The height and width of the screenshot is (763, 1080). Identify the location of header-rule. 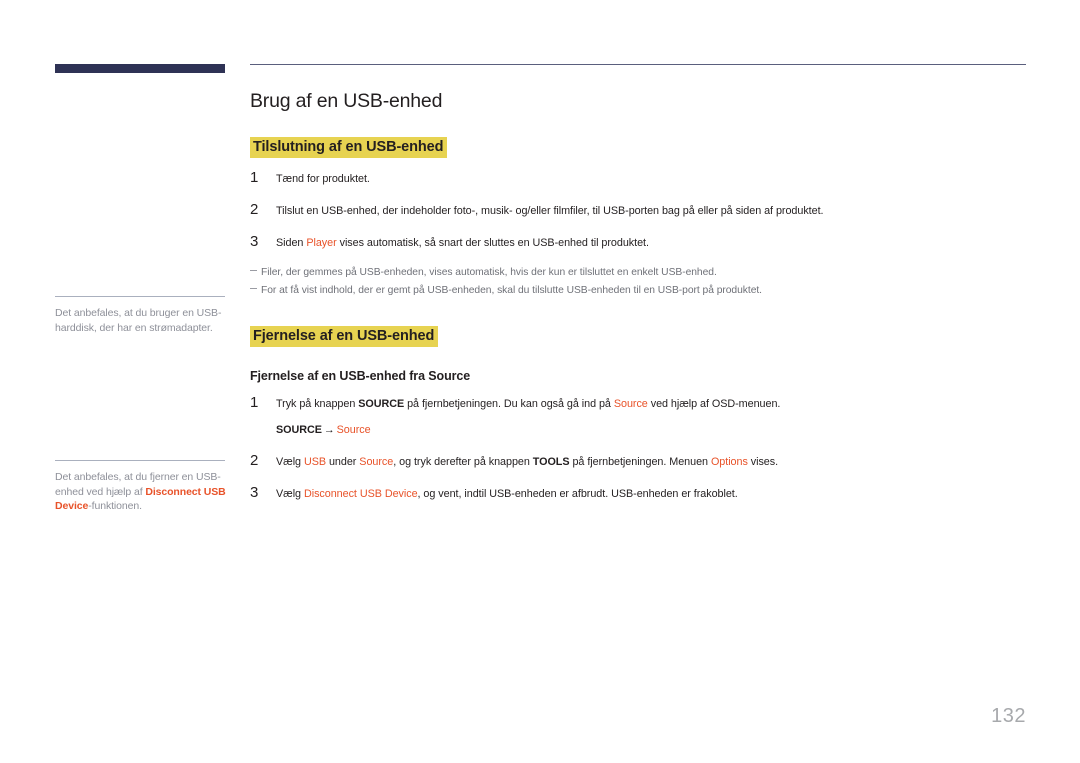
(638, 64).